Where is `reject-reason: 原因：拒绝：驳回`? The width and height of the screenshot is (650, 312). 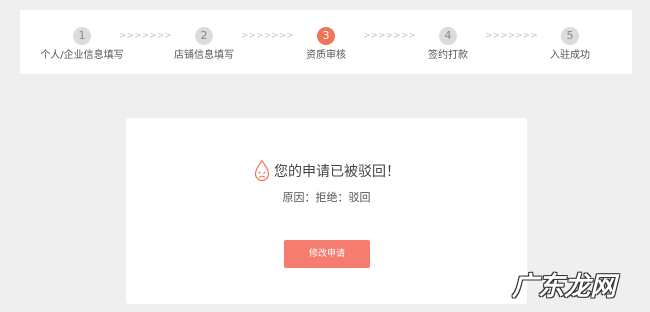
reject-reason: 原因：拒绝：驳回 is located at coordinates (326, 197).